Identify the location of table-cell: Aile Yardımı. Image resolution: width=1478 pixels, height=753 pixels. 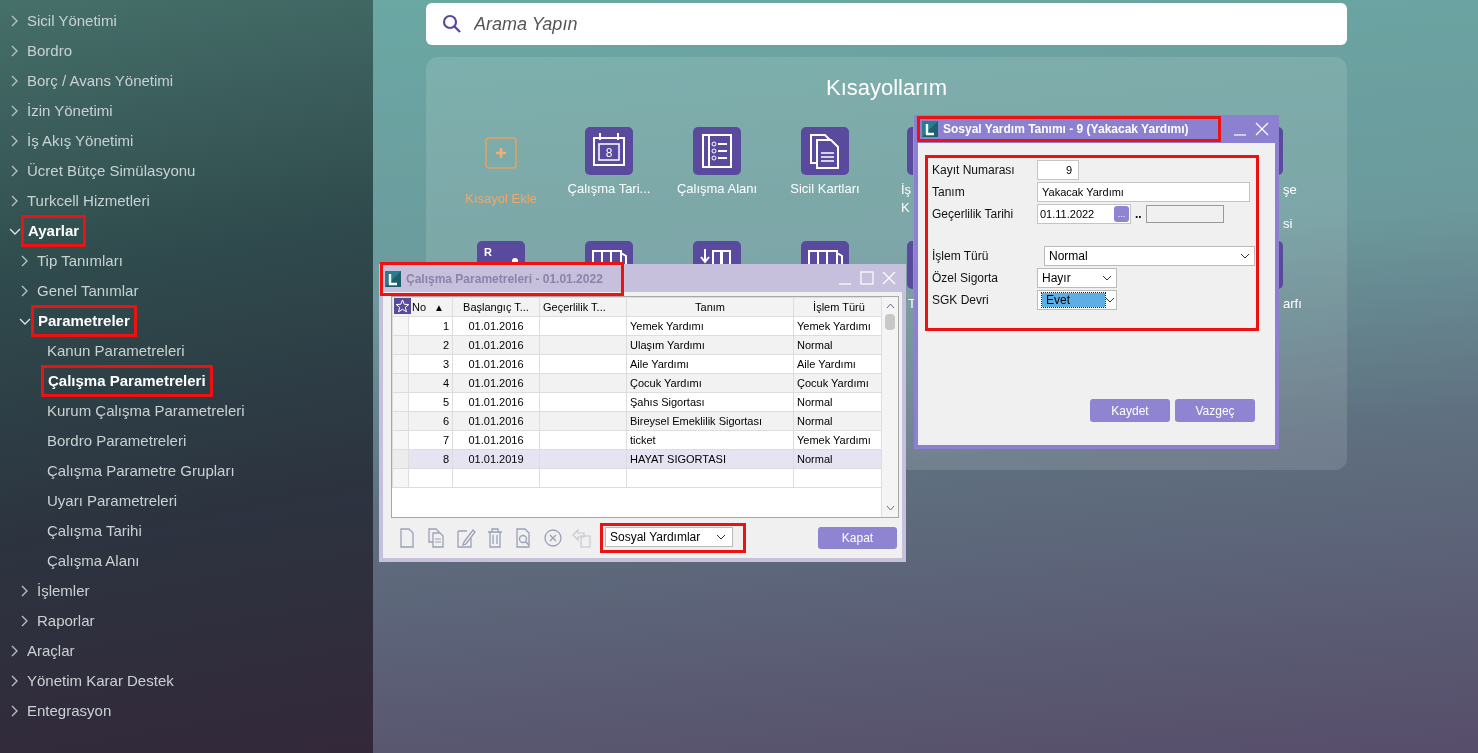
(710, 364).